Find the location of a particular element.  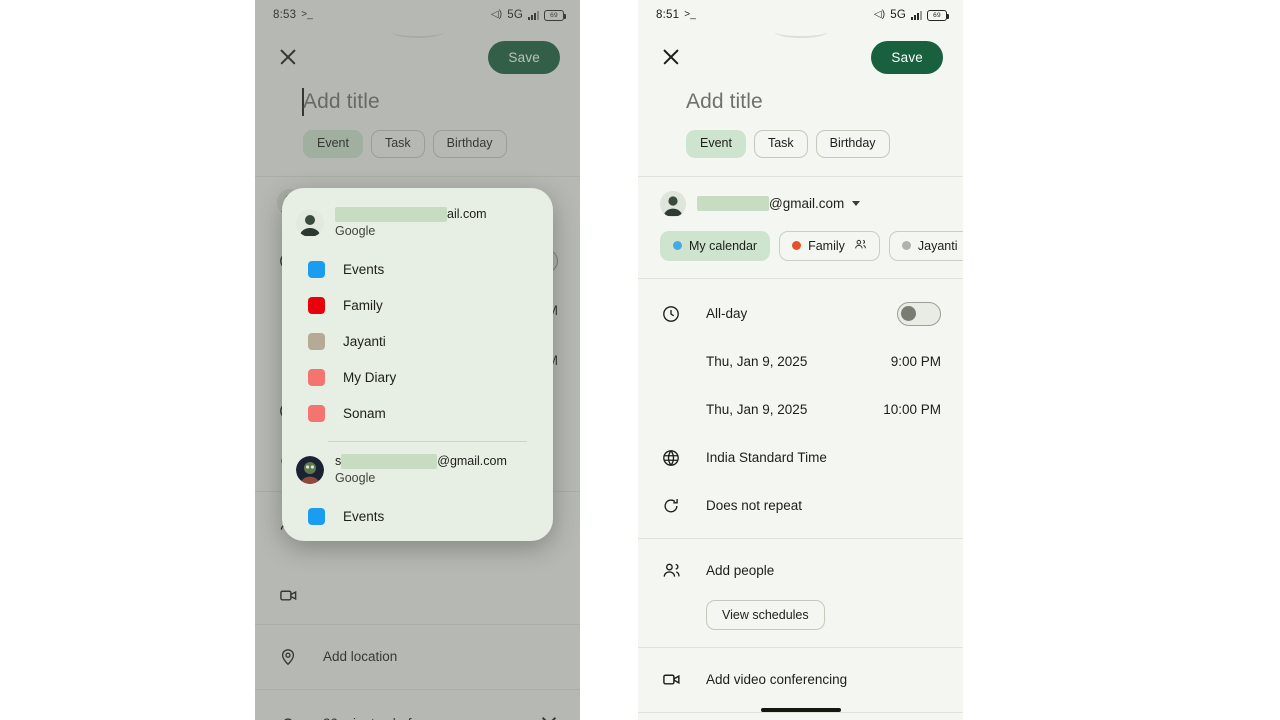

view-schedules-button: View schedules is located at coordinates (765, 614).